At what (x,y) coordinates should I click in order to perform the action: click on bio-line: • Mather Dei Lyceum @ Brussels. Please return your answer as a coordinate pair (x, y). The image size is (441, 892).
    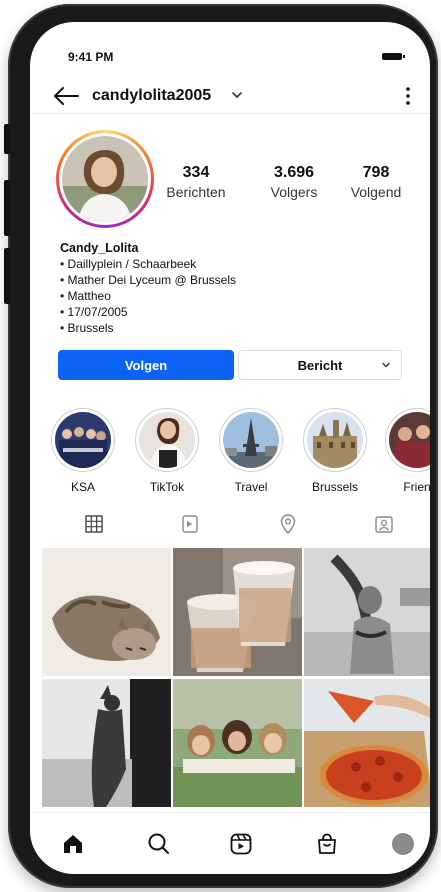
    Looking at the image, I should click on (148, 280).